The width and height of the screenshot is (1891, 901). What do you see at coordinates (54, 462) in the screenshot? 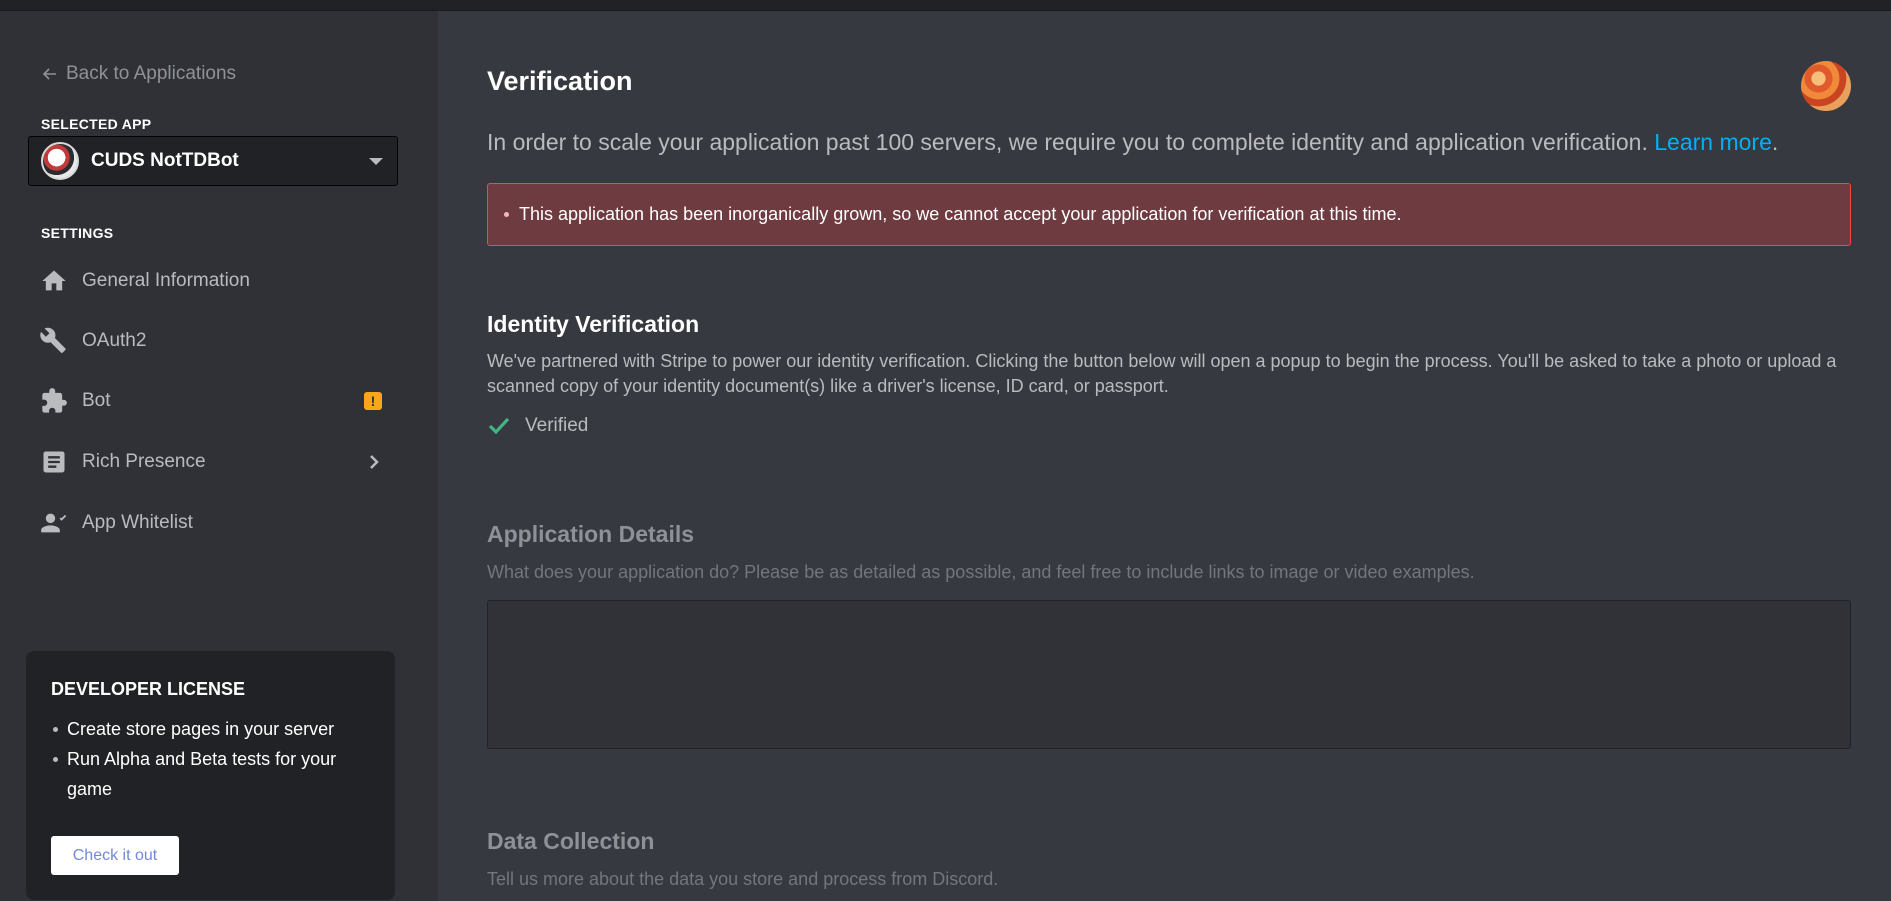
I see `document-icon` at bounding box center [54, 462].